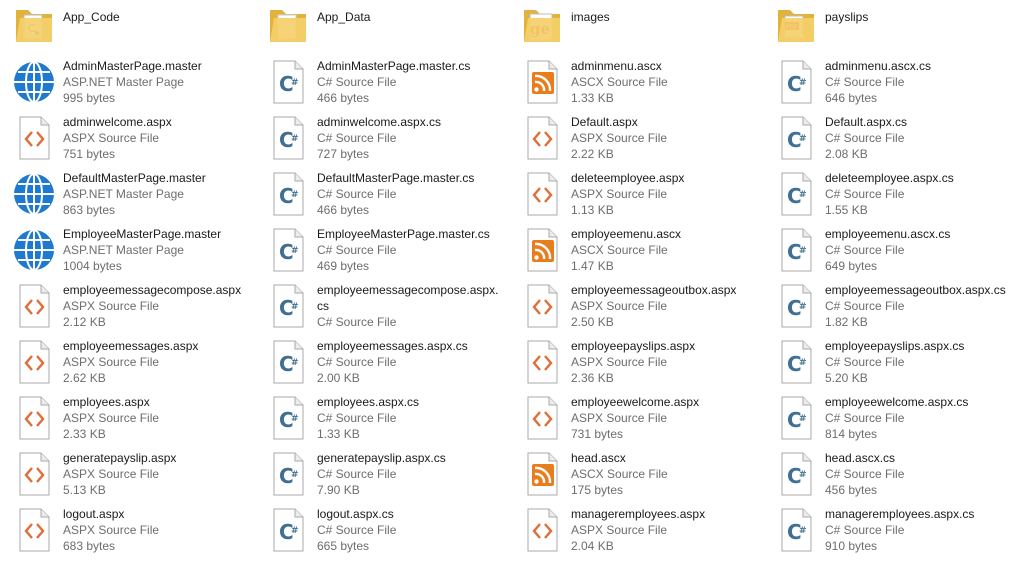  I want to click on item-name: DefaultMasterPage.master, so click(134, 178).